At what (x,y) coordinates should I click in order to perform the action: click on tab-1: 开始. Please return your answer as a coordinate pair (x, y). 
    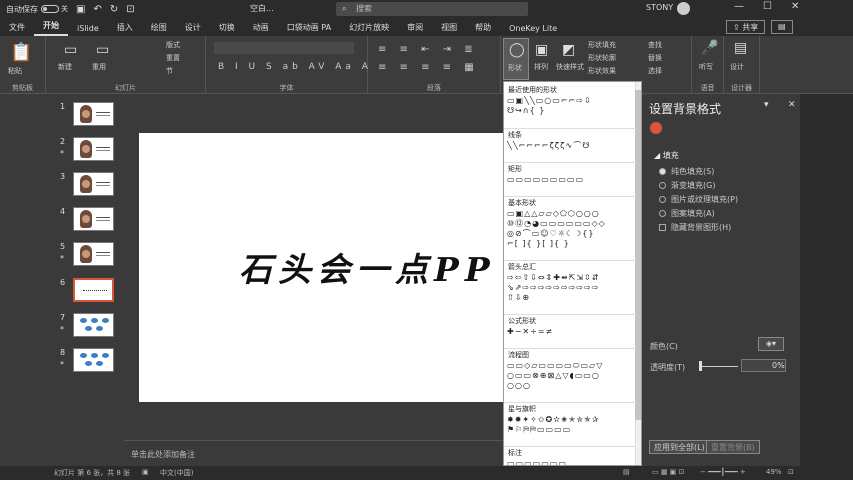
    Looking at the image, I should click on (51, 28).